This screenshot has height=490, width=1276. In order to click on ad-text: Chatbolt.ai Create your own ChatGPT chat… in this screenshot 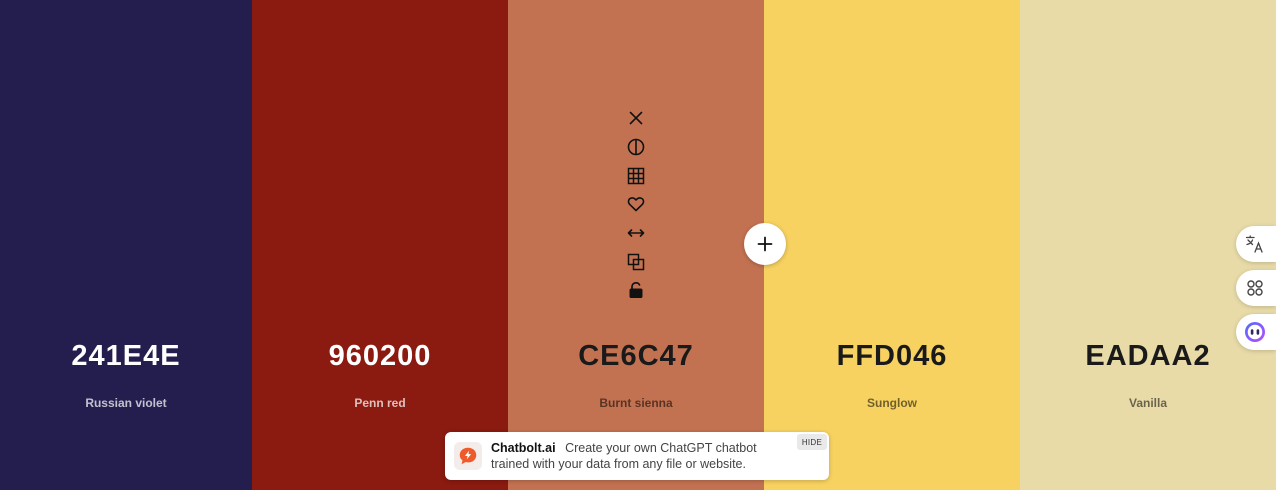, I will do `click(641, 456)`.